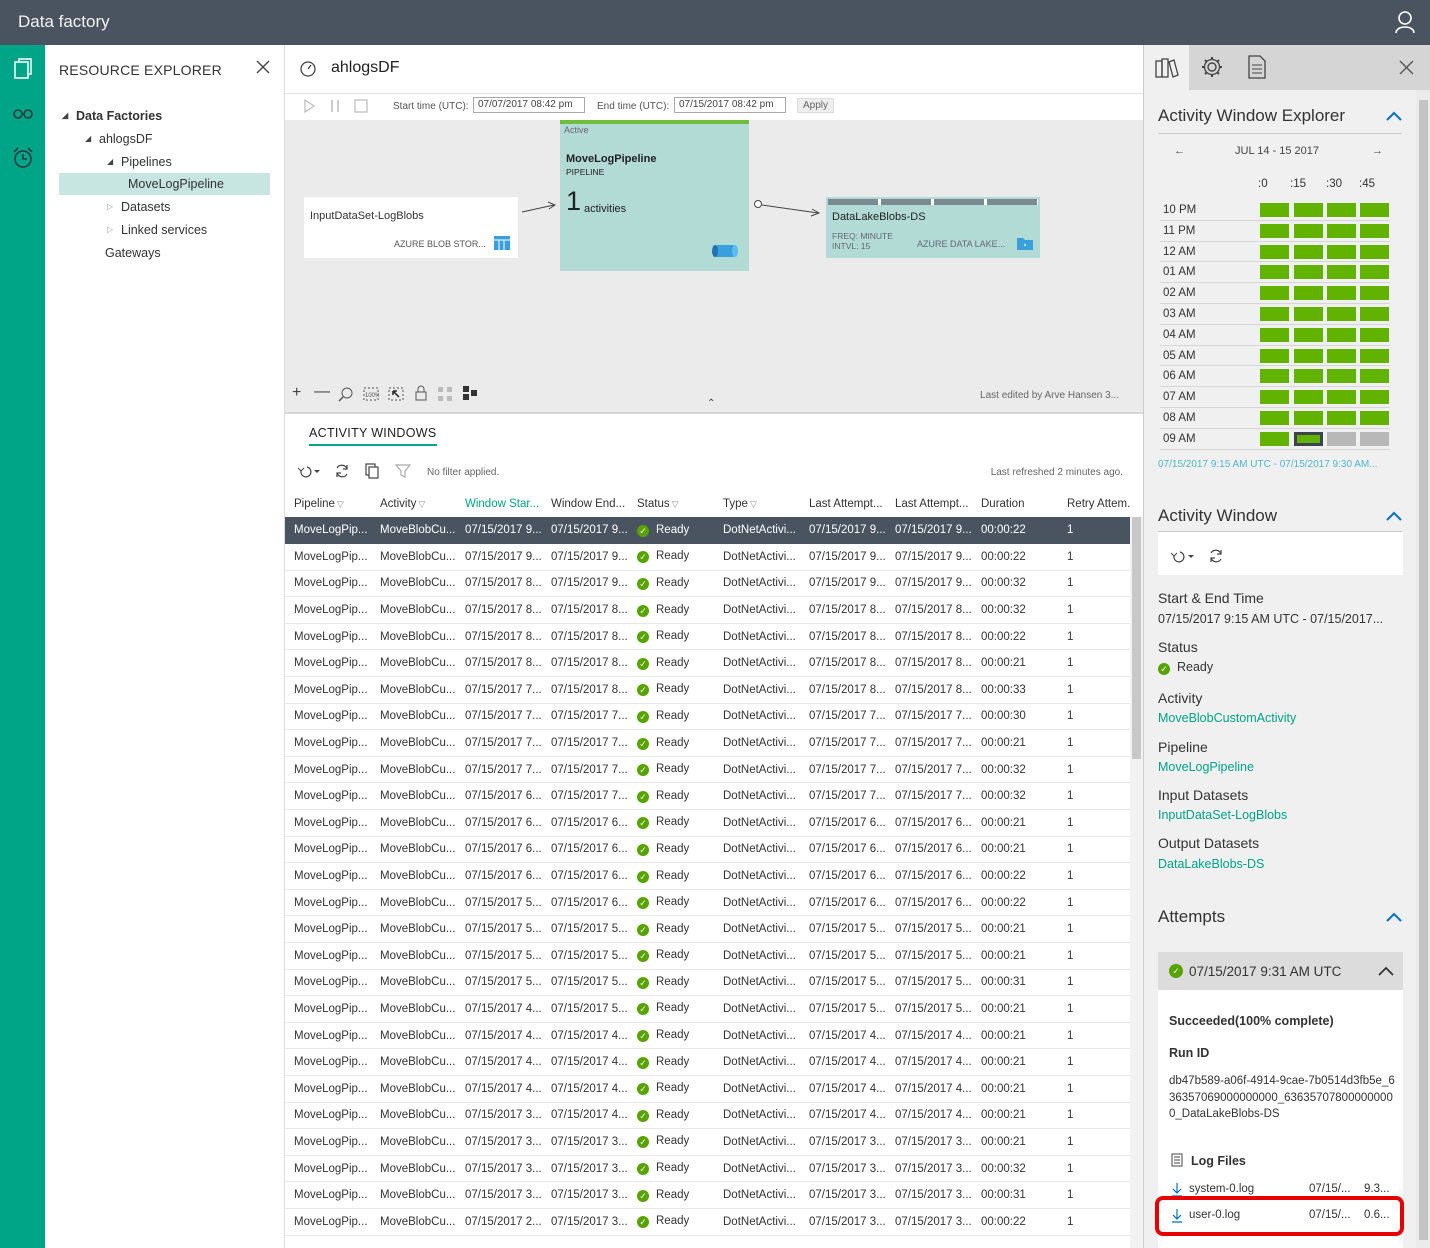  I want to click on lock-icon, so click(421, 393).